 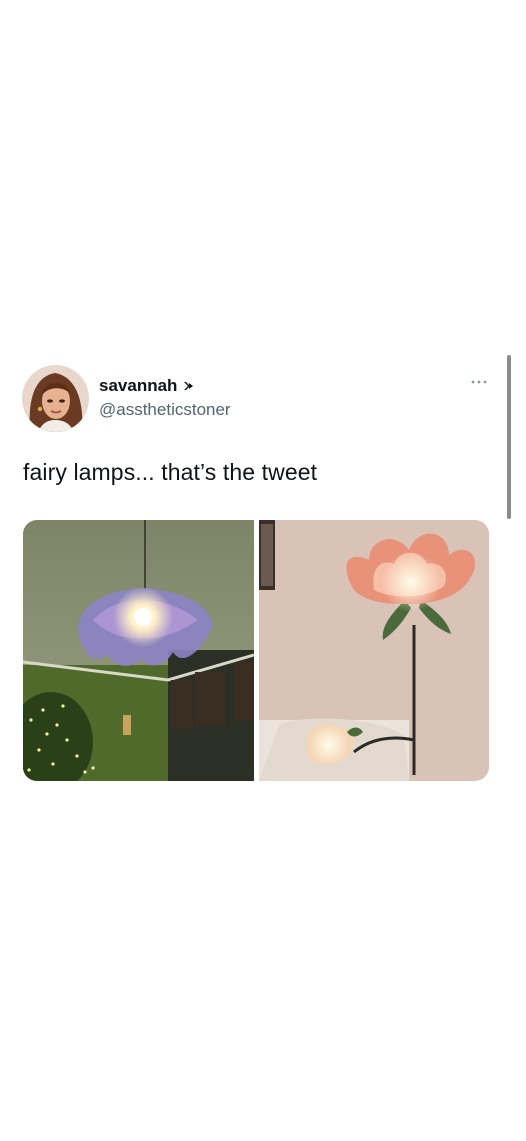 I want to click on author-handle: @asstheticstoner, so click(x=165, y=410).